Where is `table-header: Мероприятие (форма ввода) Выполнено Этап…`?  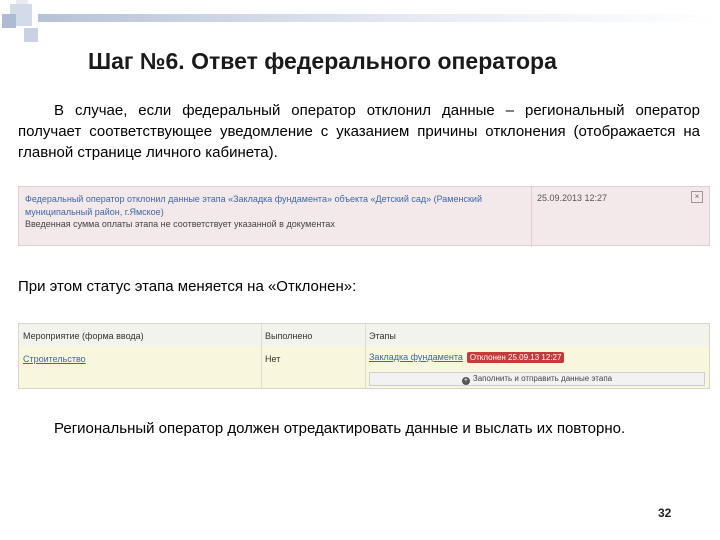 table-header: Мероприятие (форма ввода) Выполнено Этап… is located at coordinates (364, 335).